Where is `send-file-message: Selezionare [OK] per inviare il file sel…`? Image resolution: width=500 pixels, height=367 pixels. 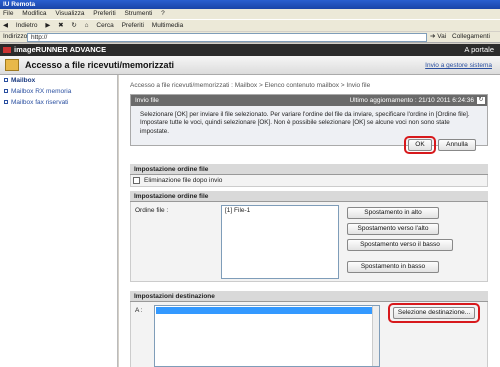 send-file-message: Selezionare [OK] per inviare il file sel… is located at coordinates (305, 123).